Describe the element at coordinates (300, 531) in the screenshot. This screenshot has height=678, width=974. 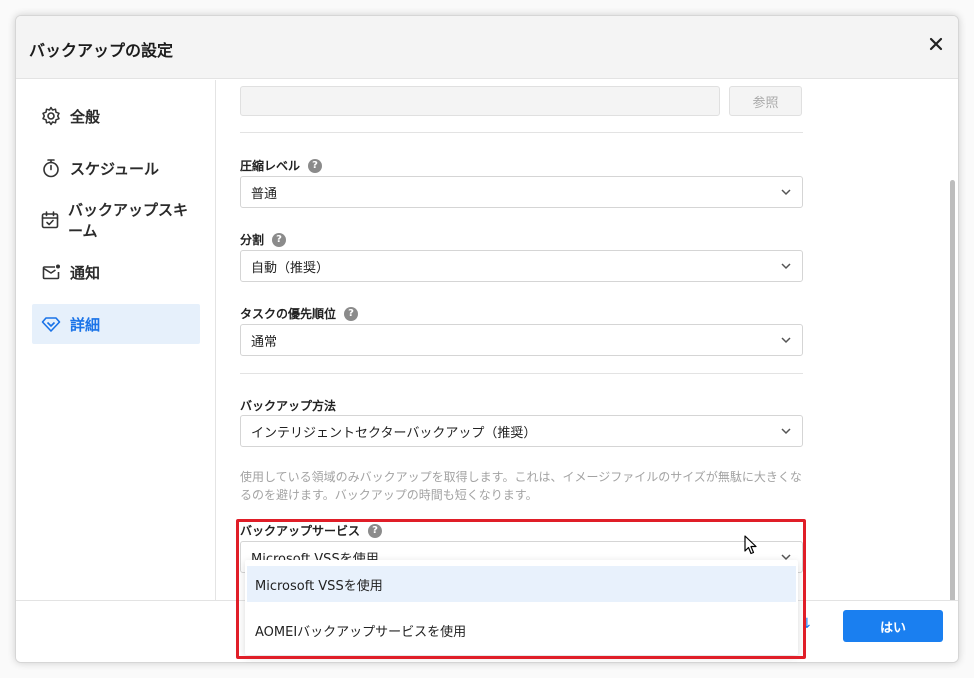
I see `backup-service-label-text: バックアップサービス` at that location.